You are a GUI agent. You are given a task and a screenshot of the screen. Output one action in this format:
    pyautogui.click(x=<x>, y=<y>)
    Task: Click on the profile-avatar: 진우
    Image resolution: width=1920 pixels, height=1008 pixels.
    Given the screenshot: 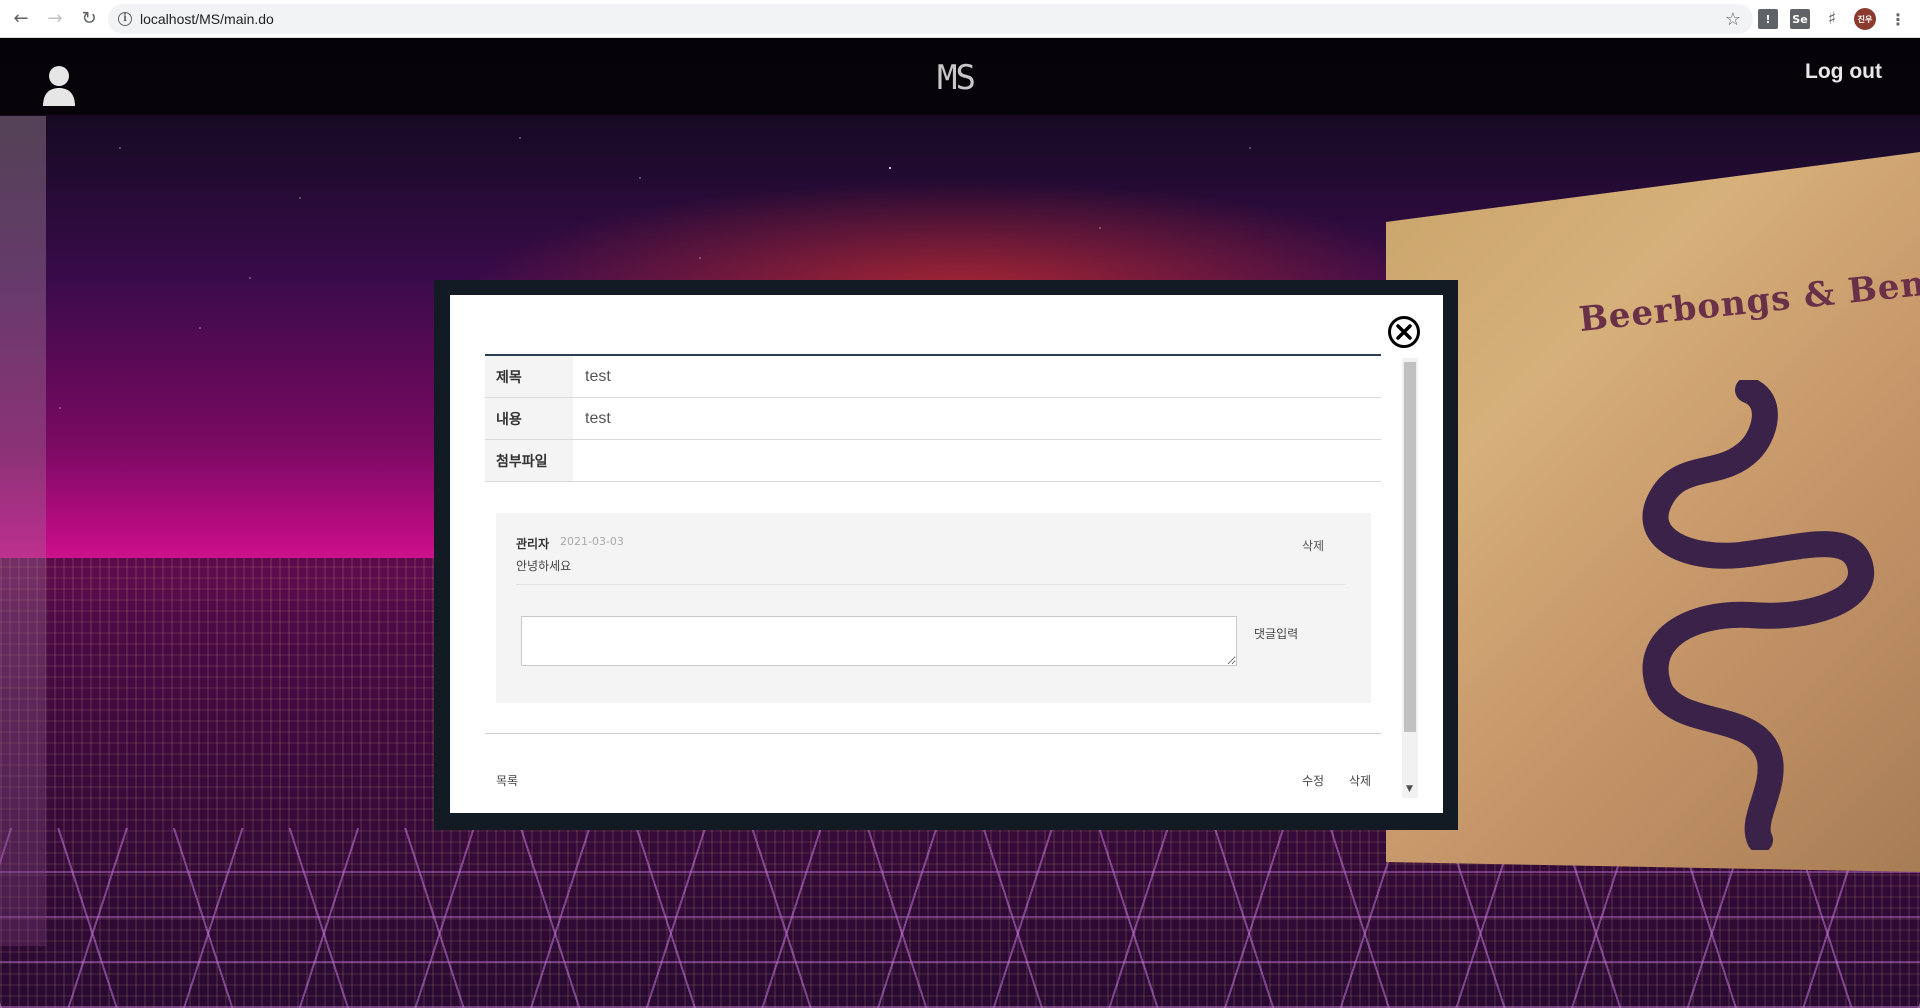 What is the action you would take?
    pyautogui.click(x=1865, y=19)
    